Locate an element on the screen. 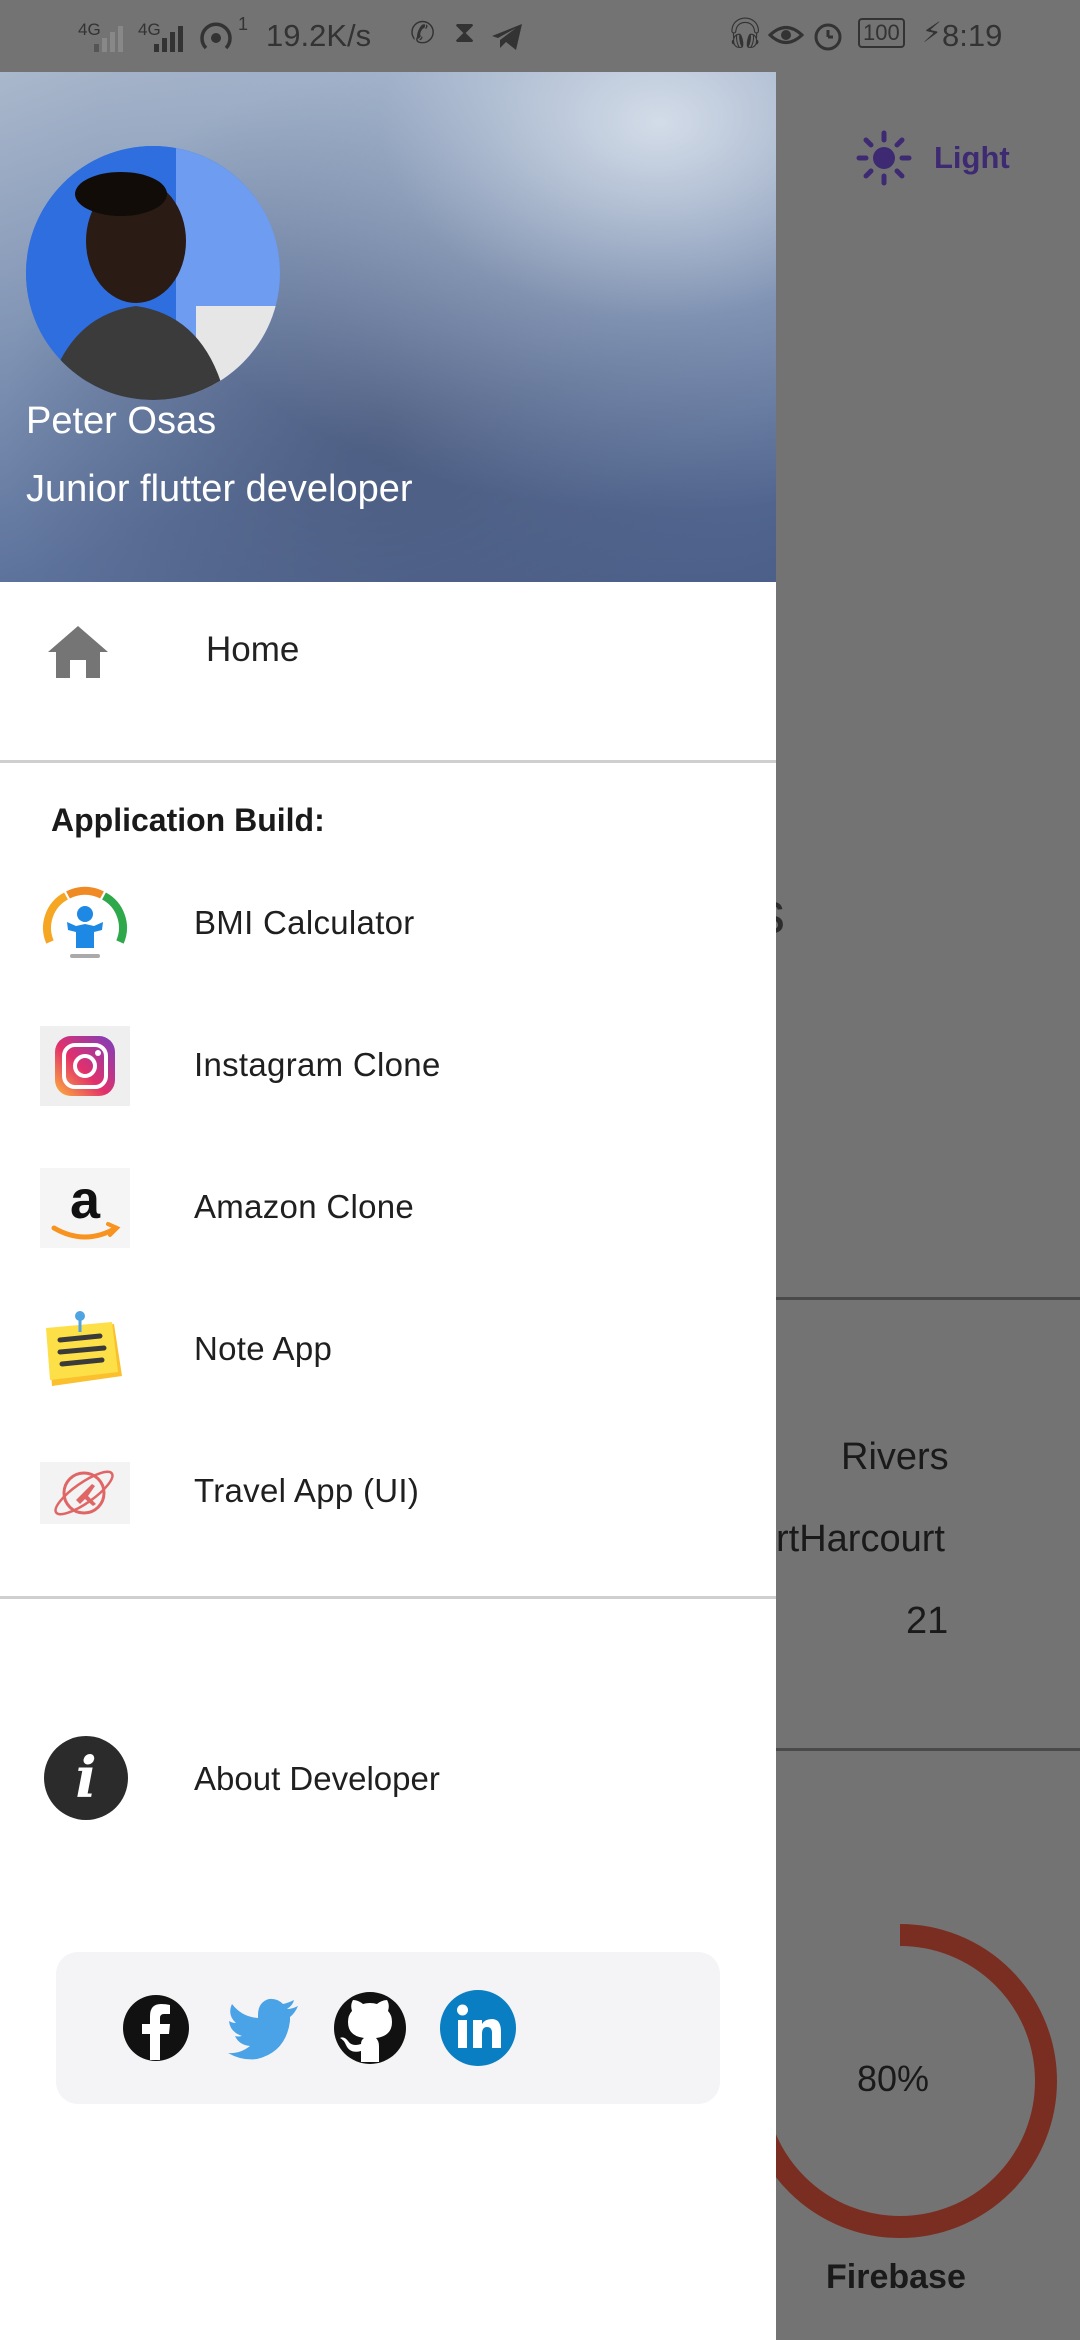 The height and width of the screenshot is (2340, 1080). drawer-item-amazon-clone: a Amazon Clone is located at coordinates (388, 1207).